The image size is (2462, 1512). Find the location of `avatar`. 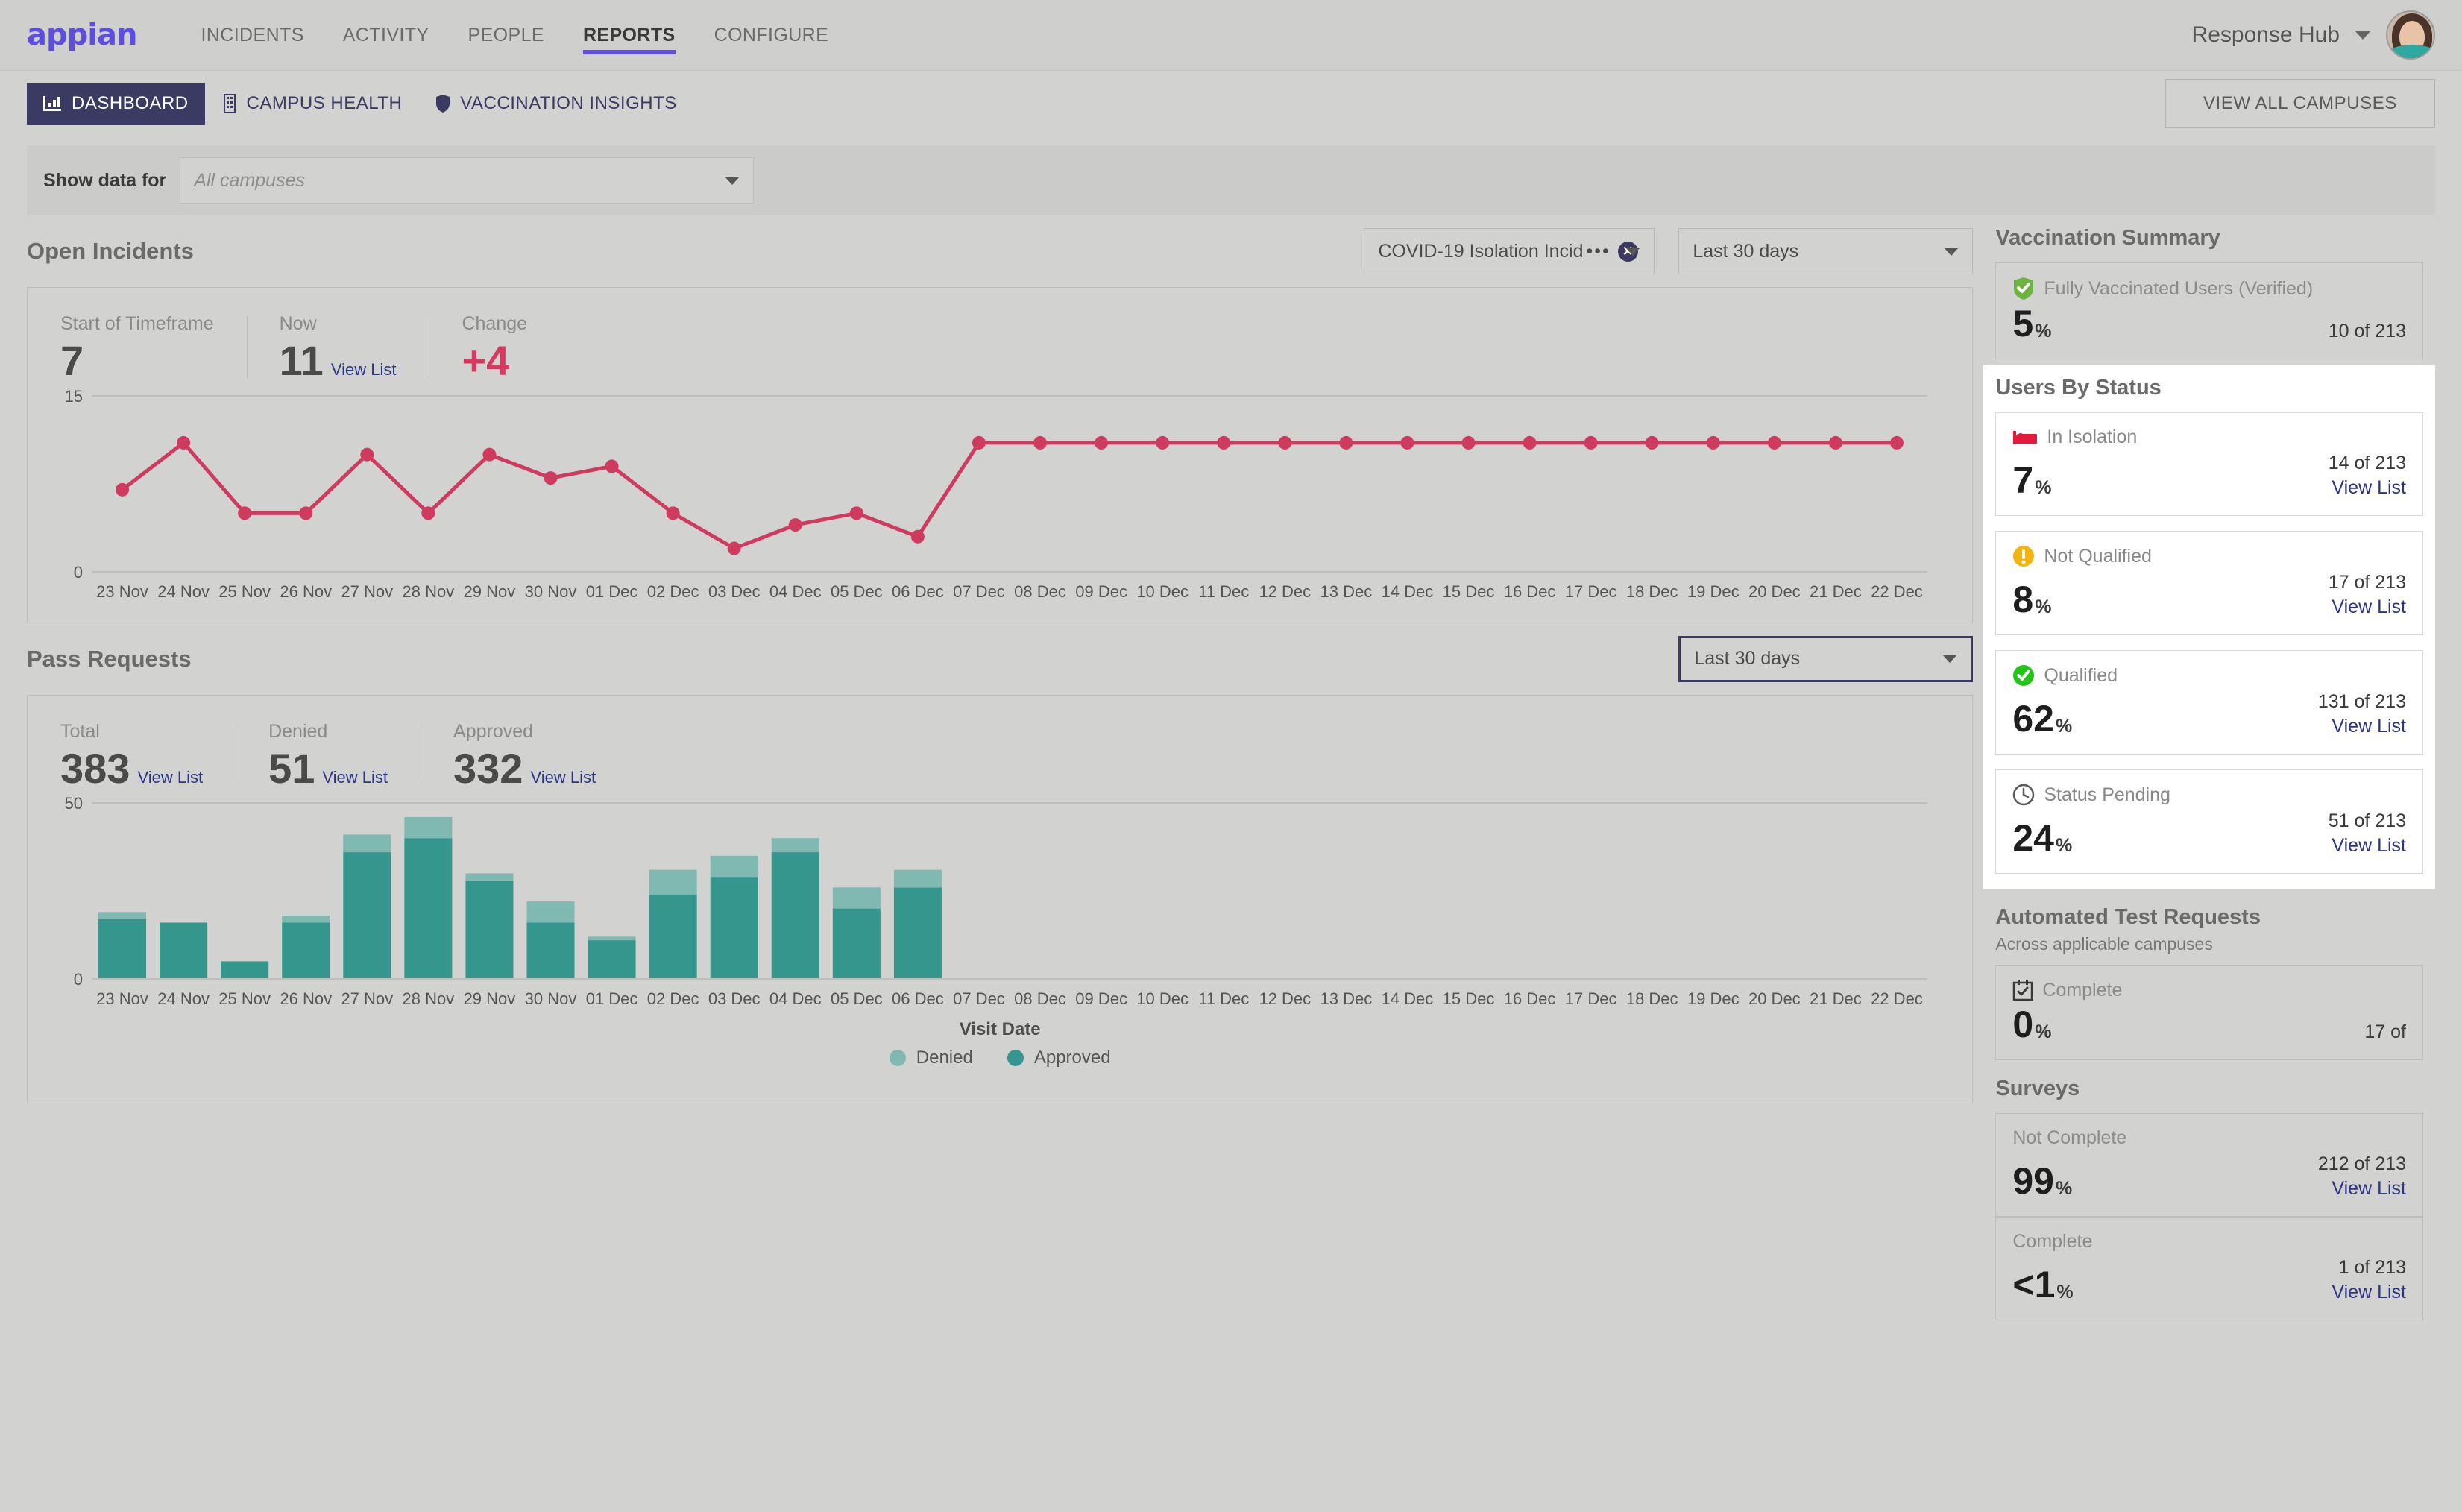

avatar is located at coordinates (2410, 35).